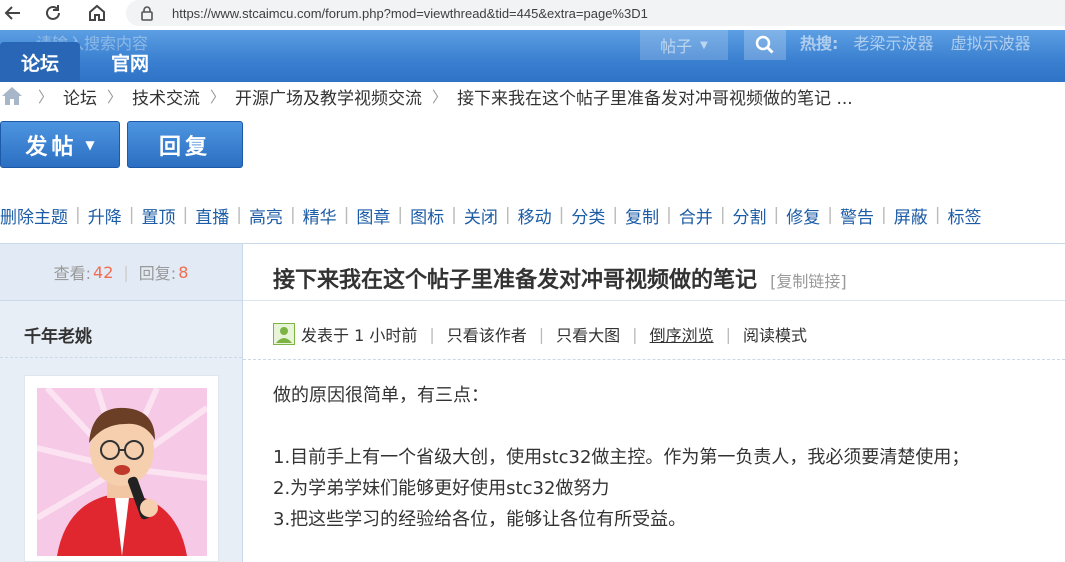 The width and height of the screenshot is (1065, 562). What do you see at coordinates (34, 215) in the screenshot?
I see `mod-delete-thread: 删除主题` at bounding box center [34, 215].